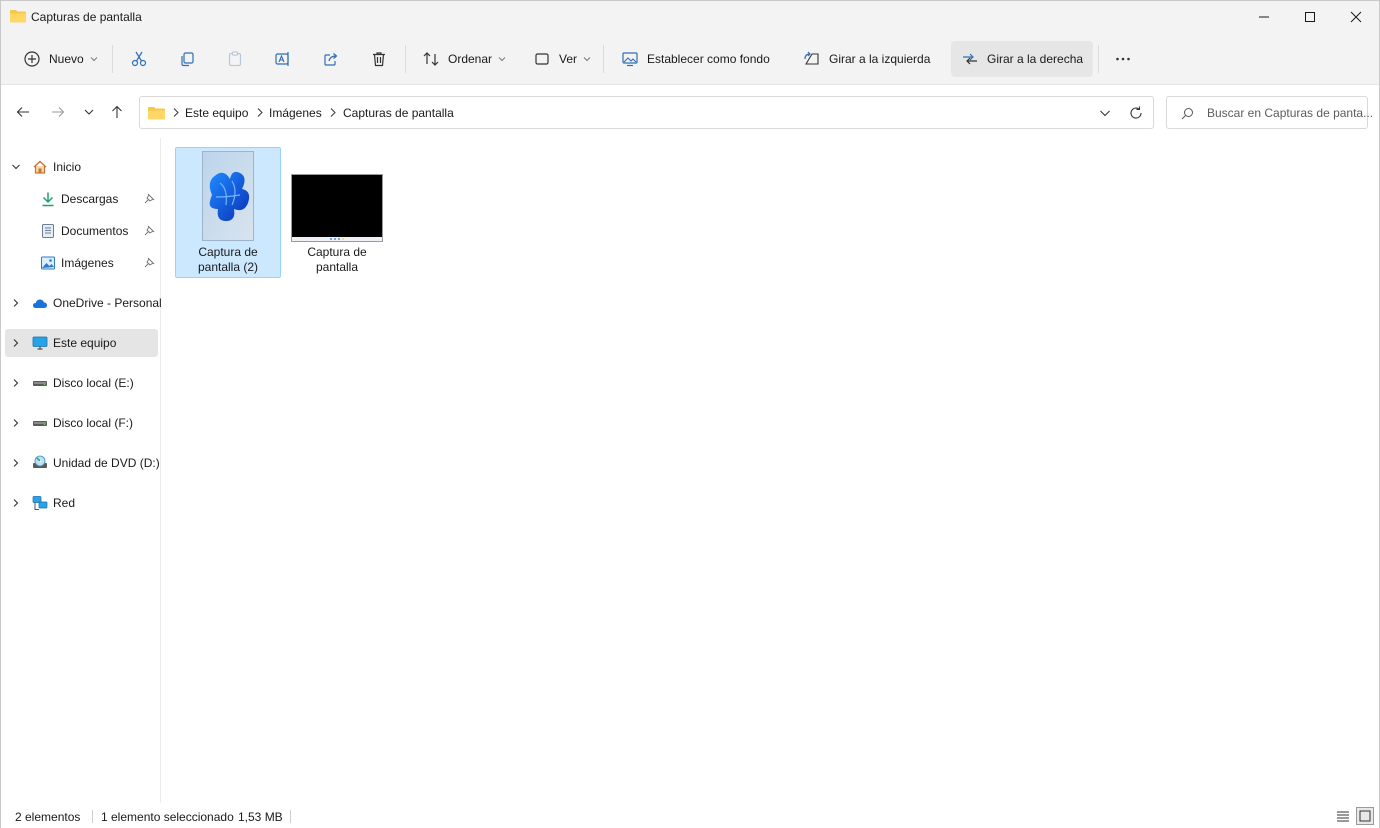 Image resolution: width=1380 pixels, height=828 pixels. I want to click on cut-icon, so click(139, 59).